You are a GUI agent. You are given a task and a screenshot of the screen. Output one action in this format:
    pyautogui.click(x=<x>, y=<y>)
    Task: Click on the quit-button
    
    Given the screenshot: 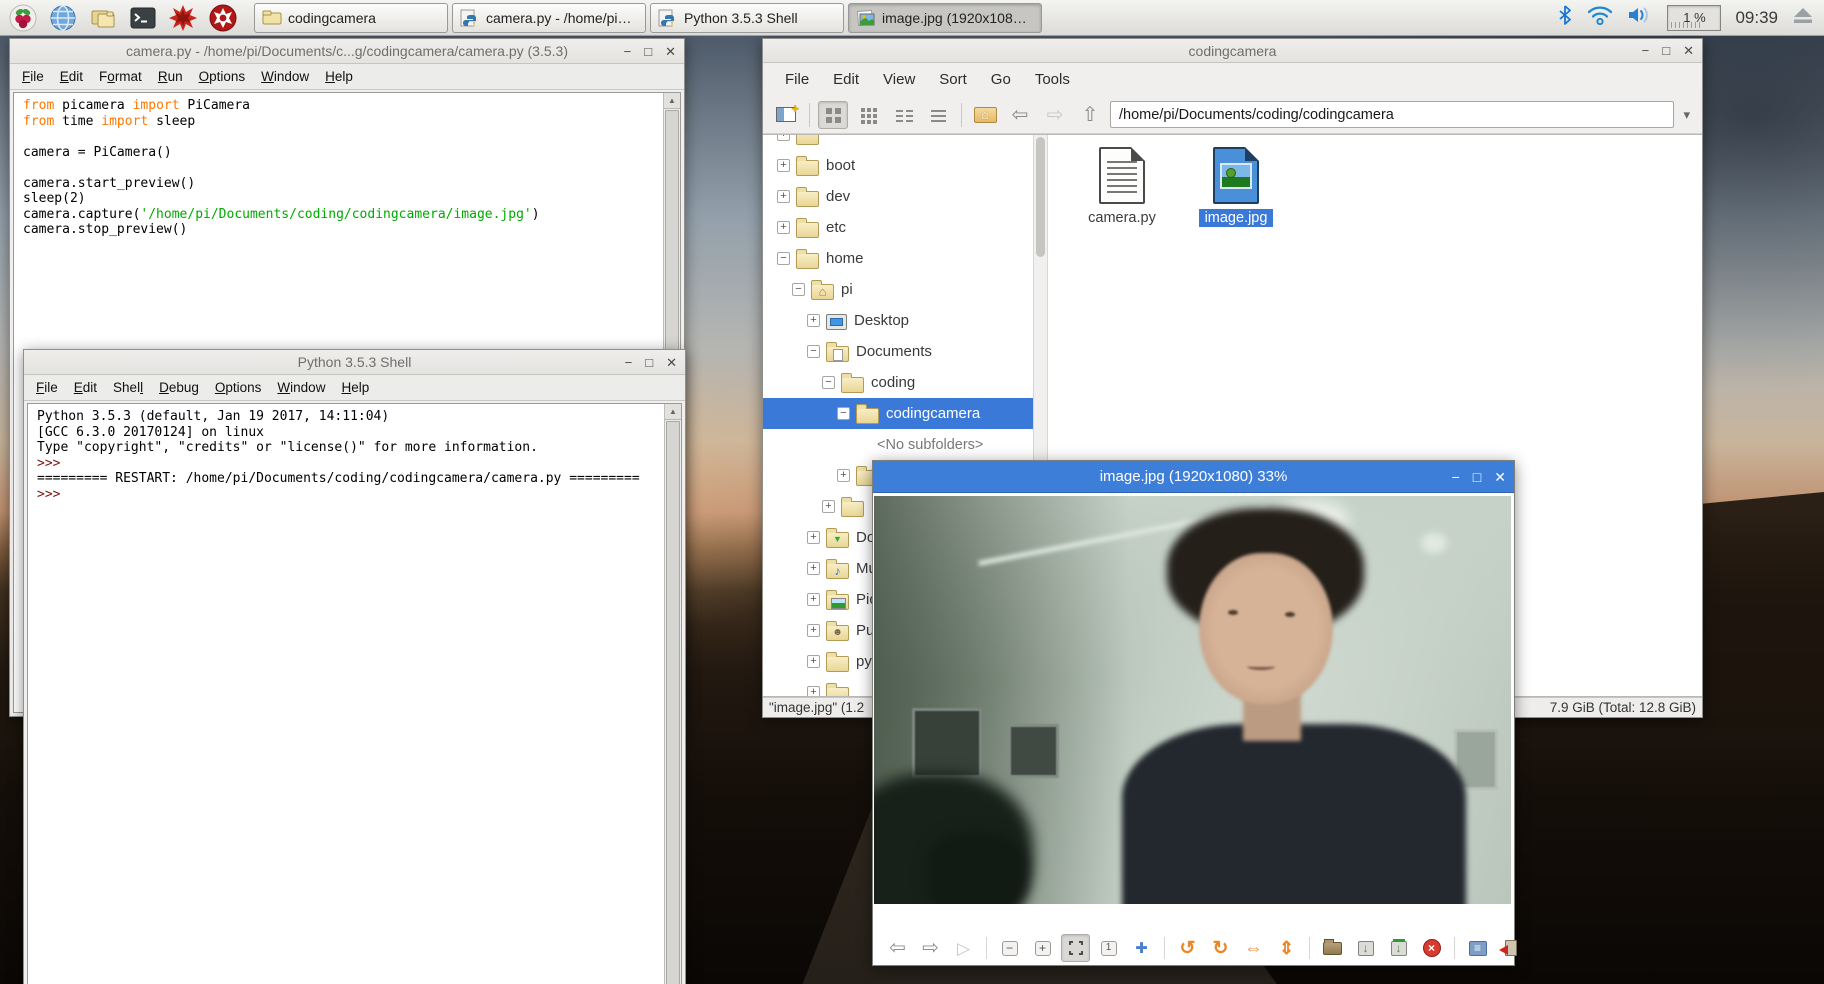 What is the action you would take?
    pyautogui.click(x=1510, y=948)
    